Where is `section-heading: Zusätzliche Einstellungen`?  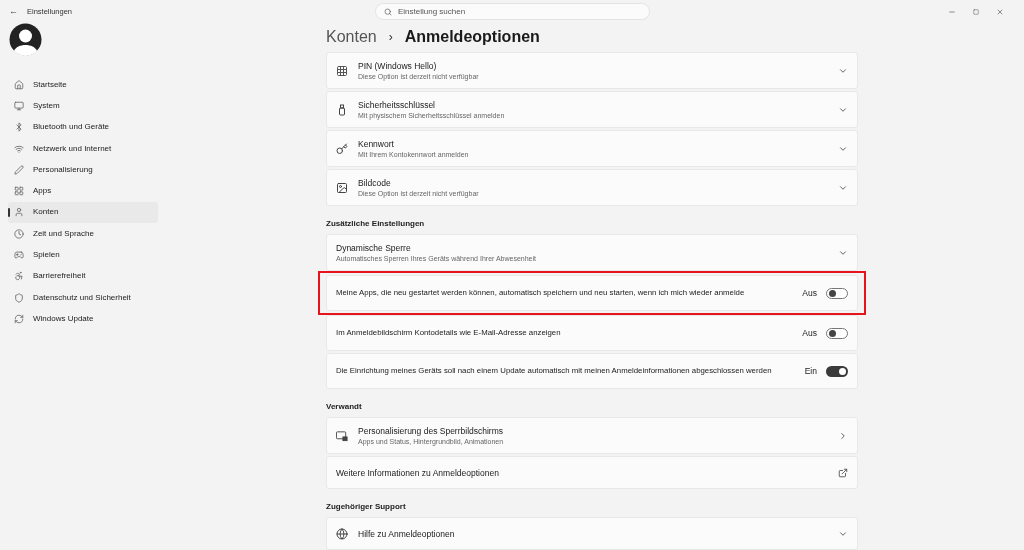 section-heading: Zusätzliche Einstellungen is located at coordinates (376, 224).